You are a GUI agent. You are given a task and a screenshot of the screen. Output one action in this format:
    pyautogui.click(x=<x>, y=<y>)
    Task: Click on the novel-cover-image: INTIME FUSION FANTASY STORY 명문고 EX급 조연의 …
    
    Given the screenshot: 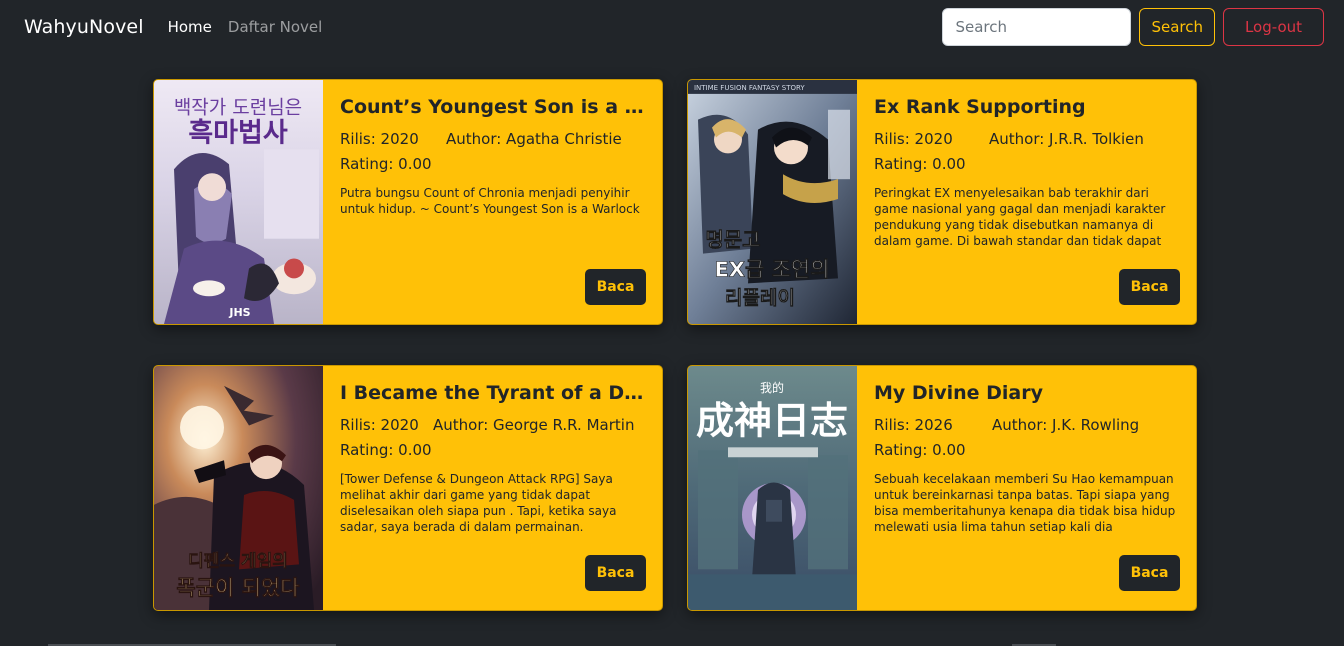 What is the action you would take?
    pyautogui.click(x=772, y=202)
    